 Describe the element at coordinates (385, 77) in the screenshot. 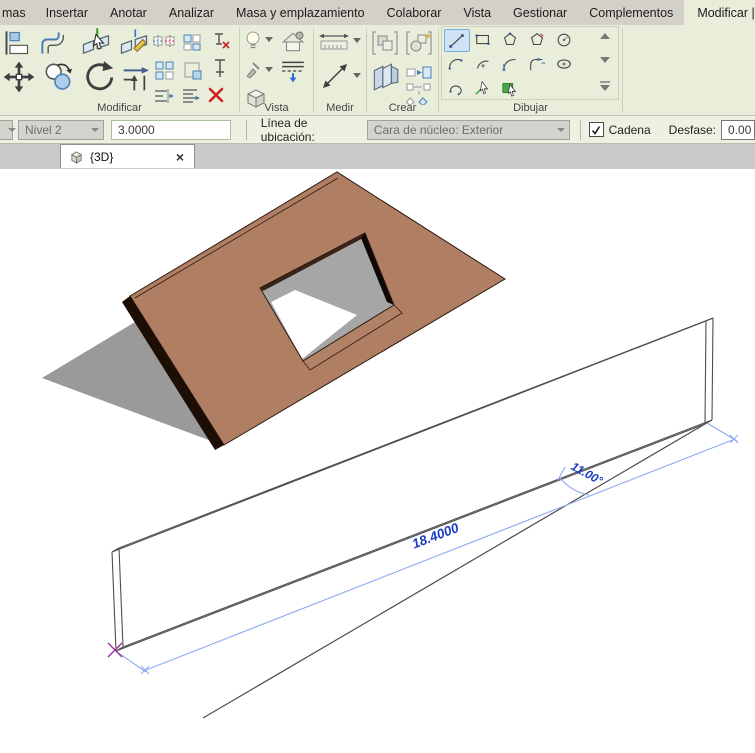

I see `model-in-place-icon` at that location.